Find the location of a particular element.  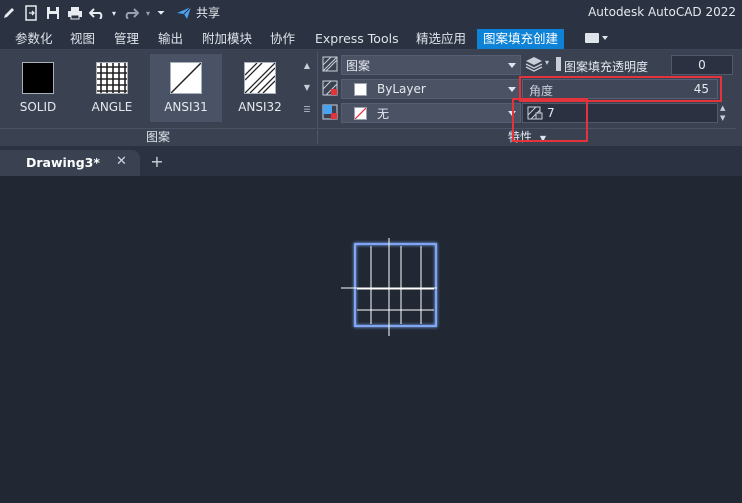

spin-up-icon: ▲ is located at coordinates (725, 108).